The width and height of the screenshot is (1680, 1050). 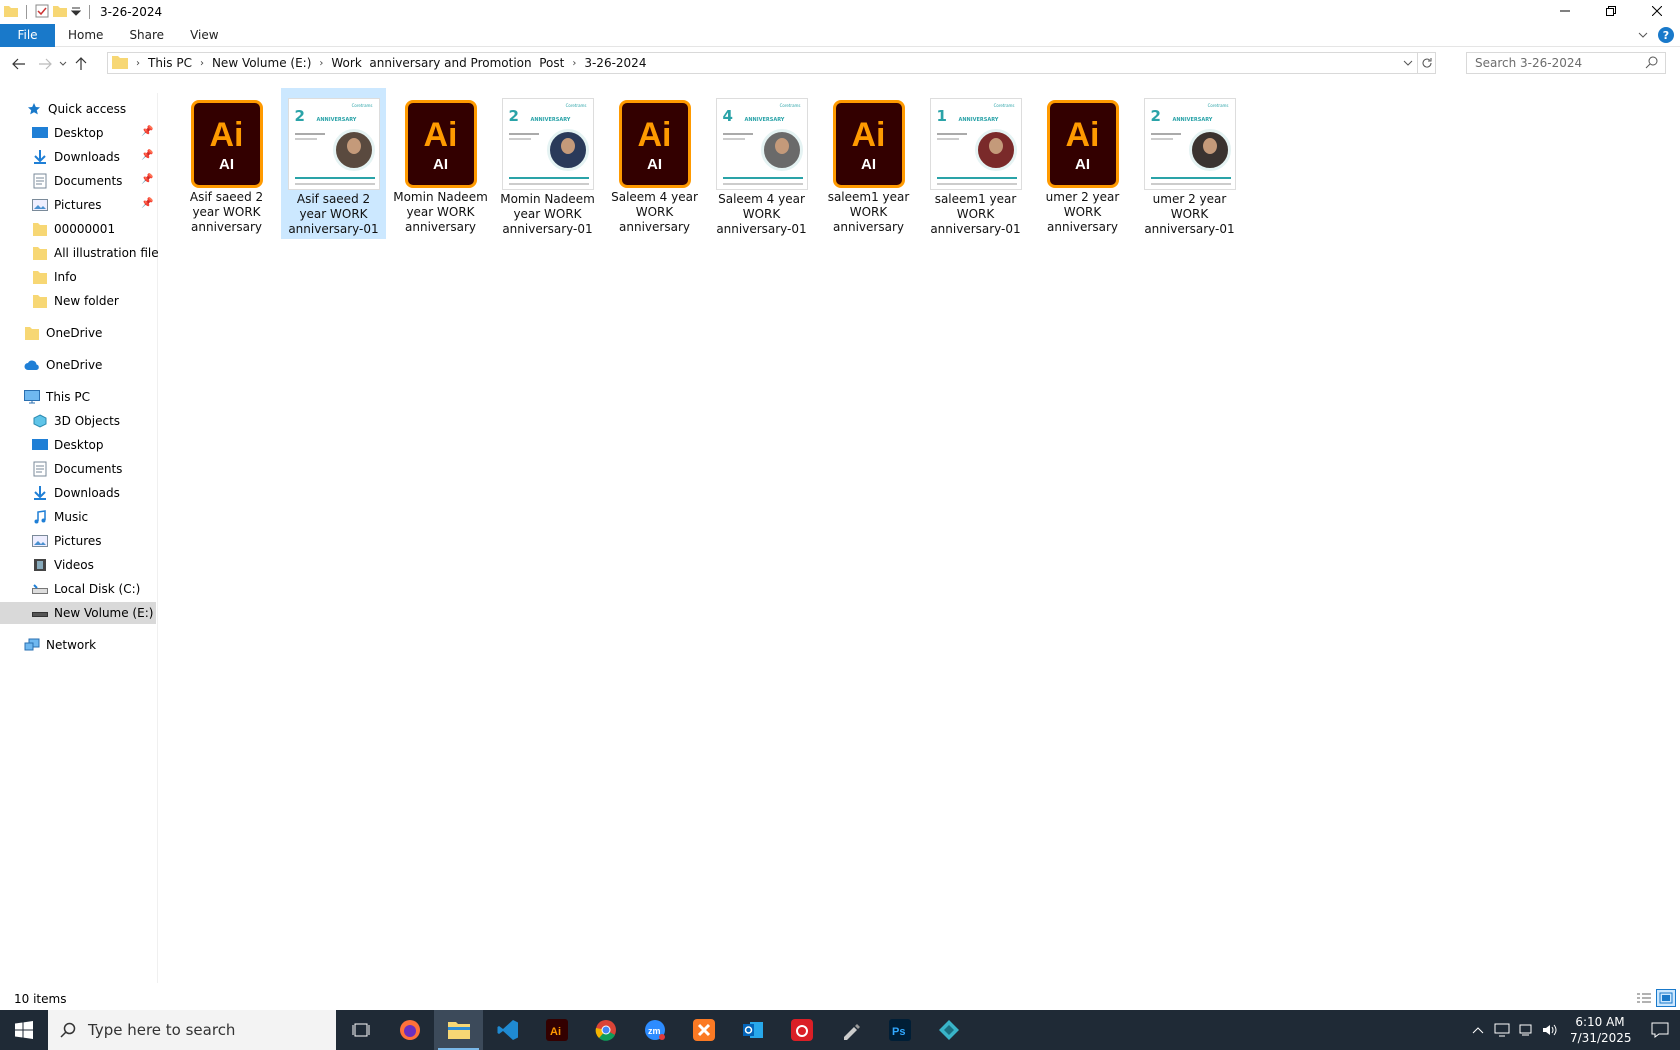 What do you see at coordinates (192, 1030) in the screenshot?
I see `taskbar-search-input: Type here to search` at bounding box center [192, 1030].